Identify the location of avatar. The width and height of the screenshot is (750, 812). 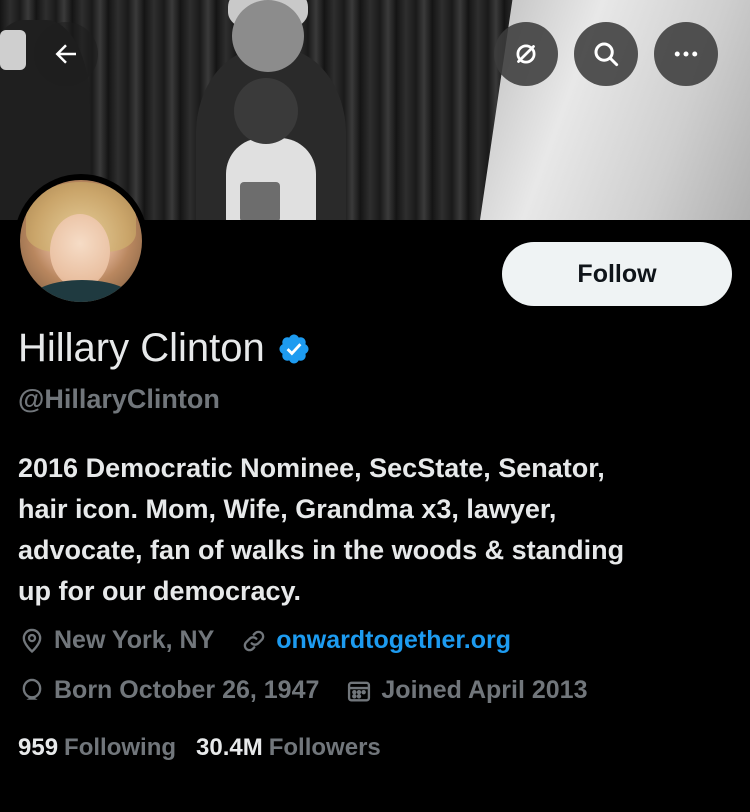
(81, 241).